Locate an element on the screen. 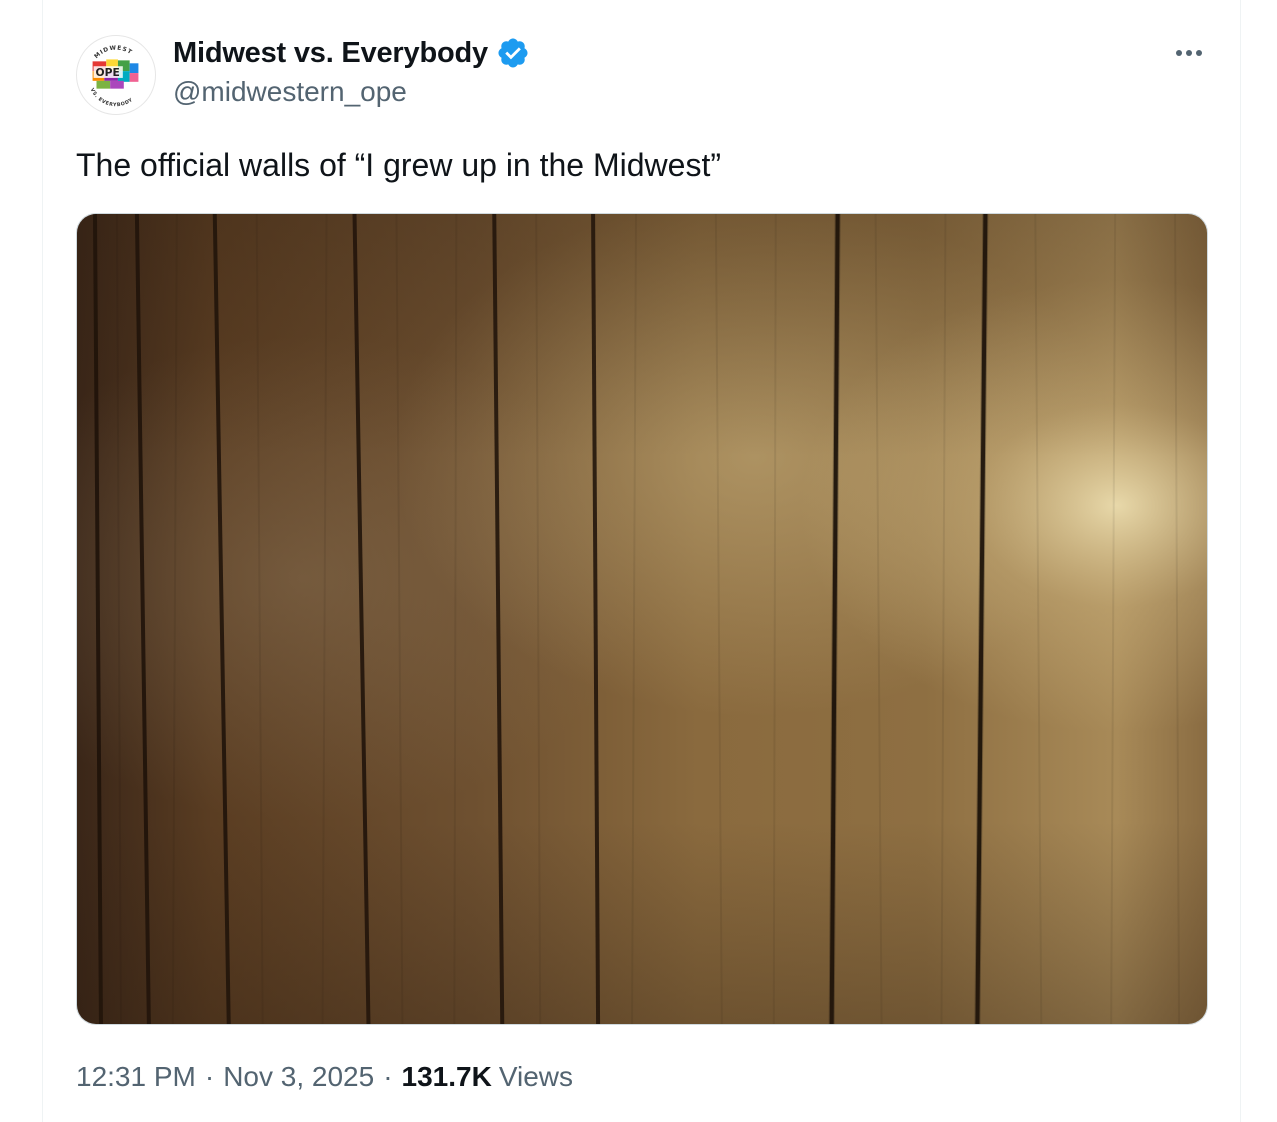 Image resolution: width=1277 pixels, height=1122 pixels. avatar-center-text: OPE is located at coordinates (108, 72).